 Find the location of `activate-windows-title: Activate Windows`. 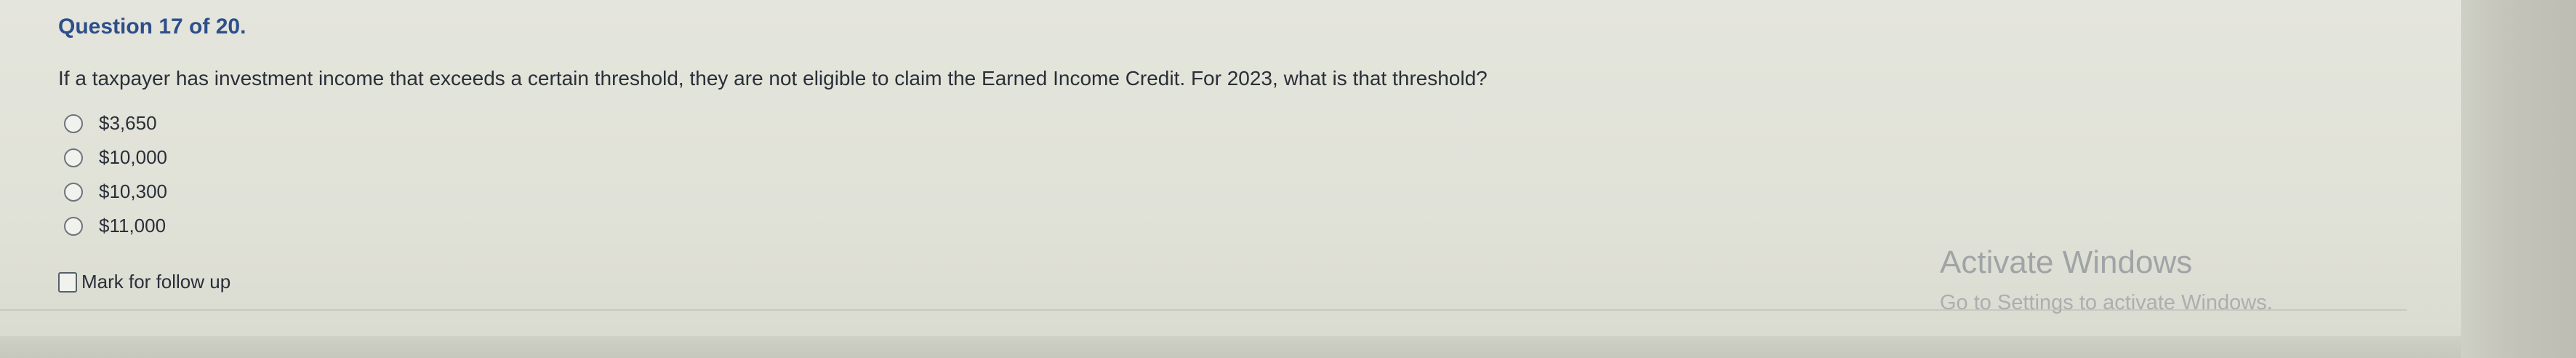

activate-windows-title: Activate Windows is located at coordinates (2066, 262).